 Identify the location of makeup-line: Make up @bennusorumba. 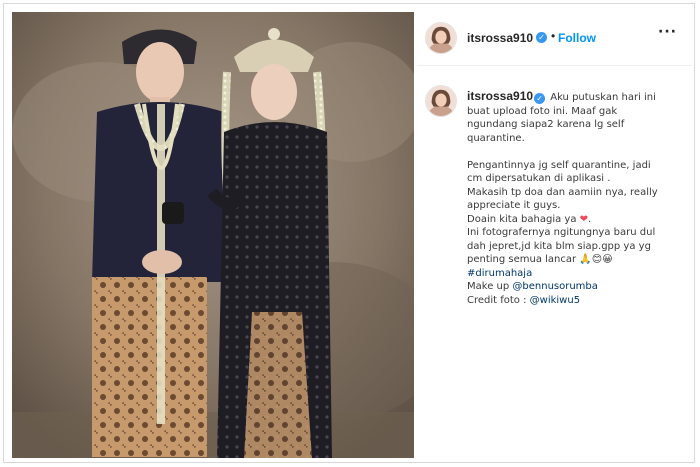
(574, 287).